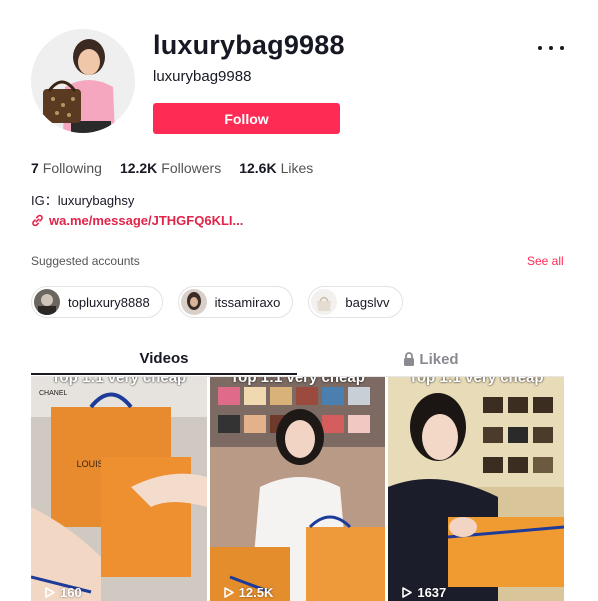 The height and width of the screenshot is (601, 598). Describe the element at coordinates (202, 76) in the screenshot. I see `profile-nickname: luxurybag9988` at that location.